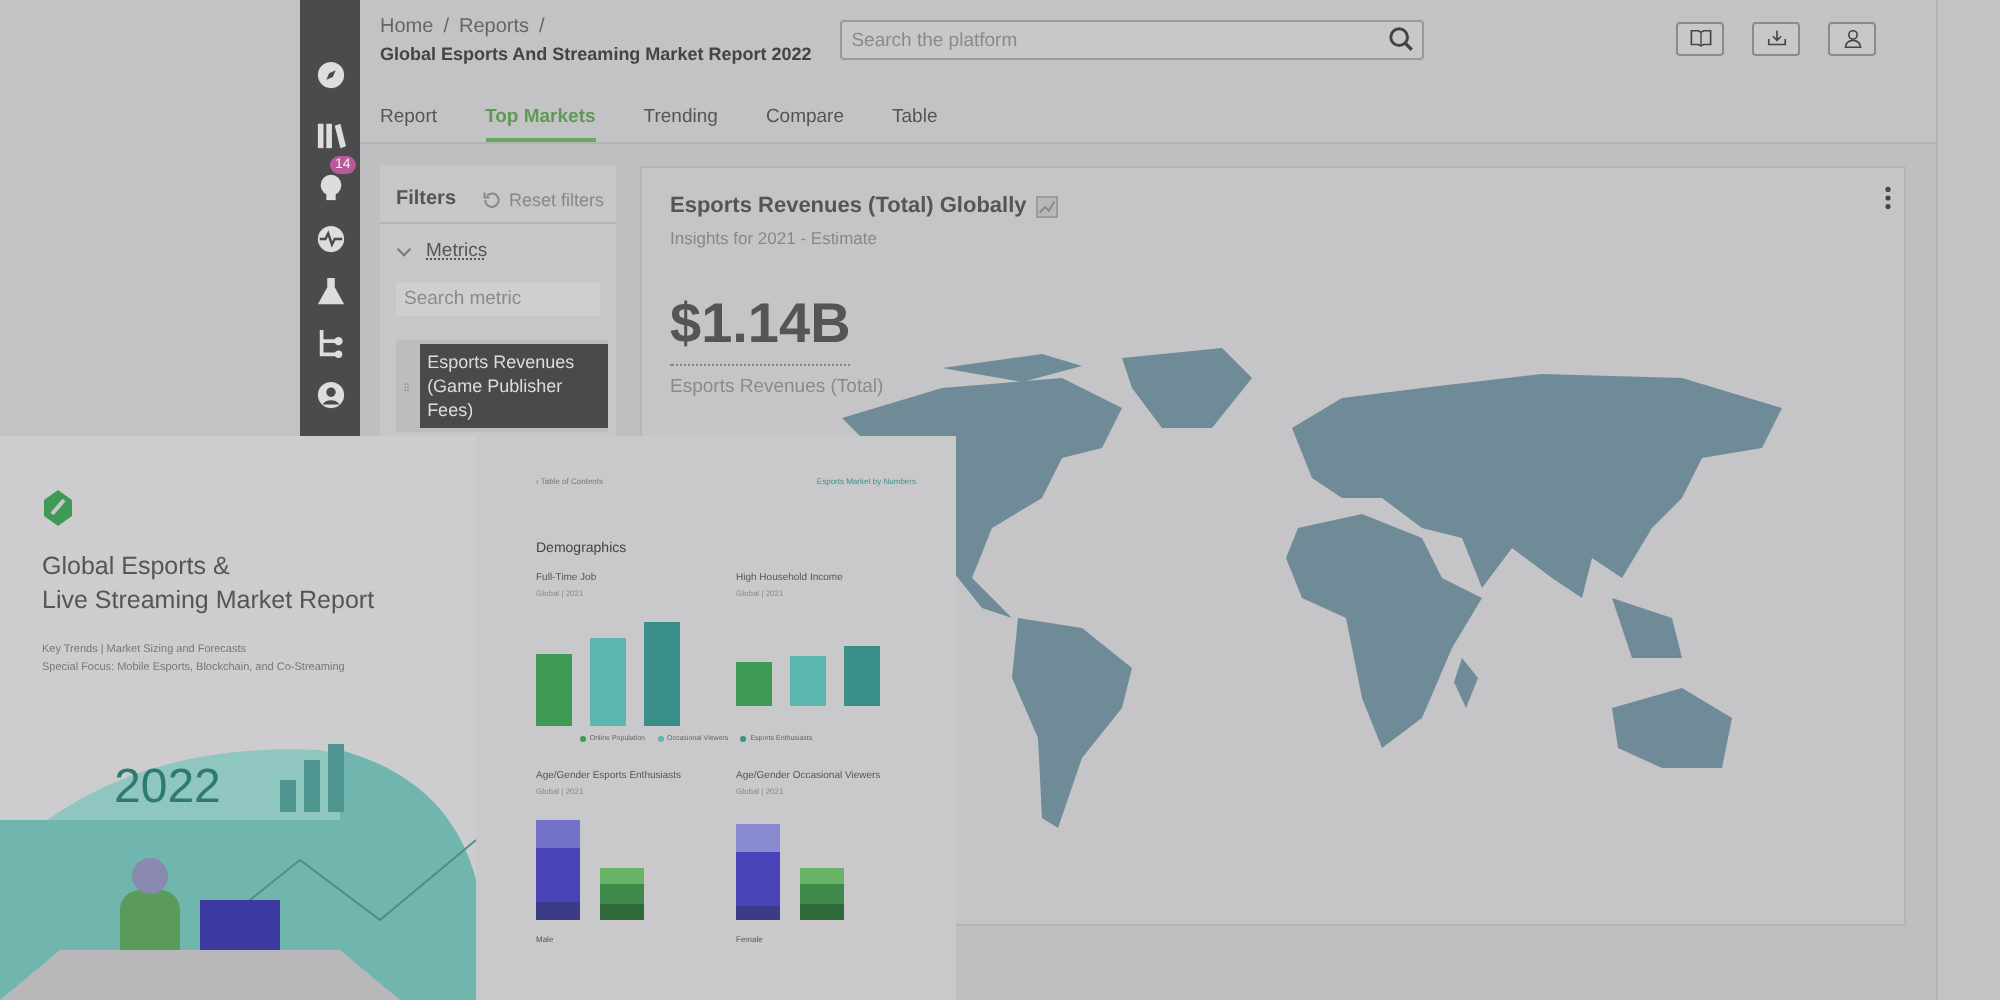 This screenshot has width=2000, height=1000. I want to click on books-icon, so click(330, 135).